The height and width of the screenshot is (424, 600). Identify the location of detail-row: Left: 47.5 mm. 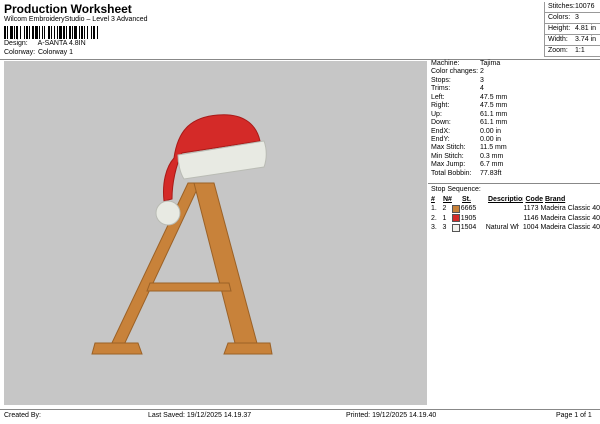
(469, 97).